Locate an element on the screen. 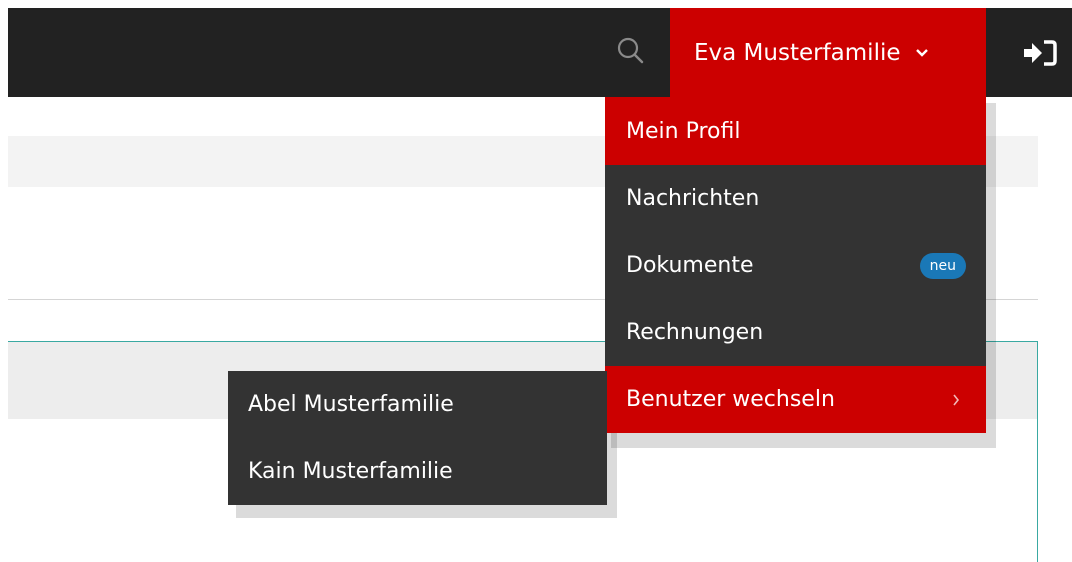  menu-item-label: Mein Profil is located at coordinates (683, 131).